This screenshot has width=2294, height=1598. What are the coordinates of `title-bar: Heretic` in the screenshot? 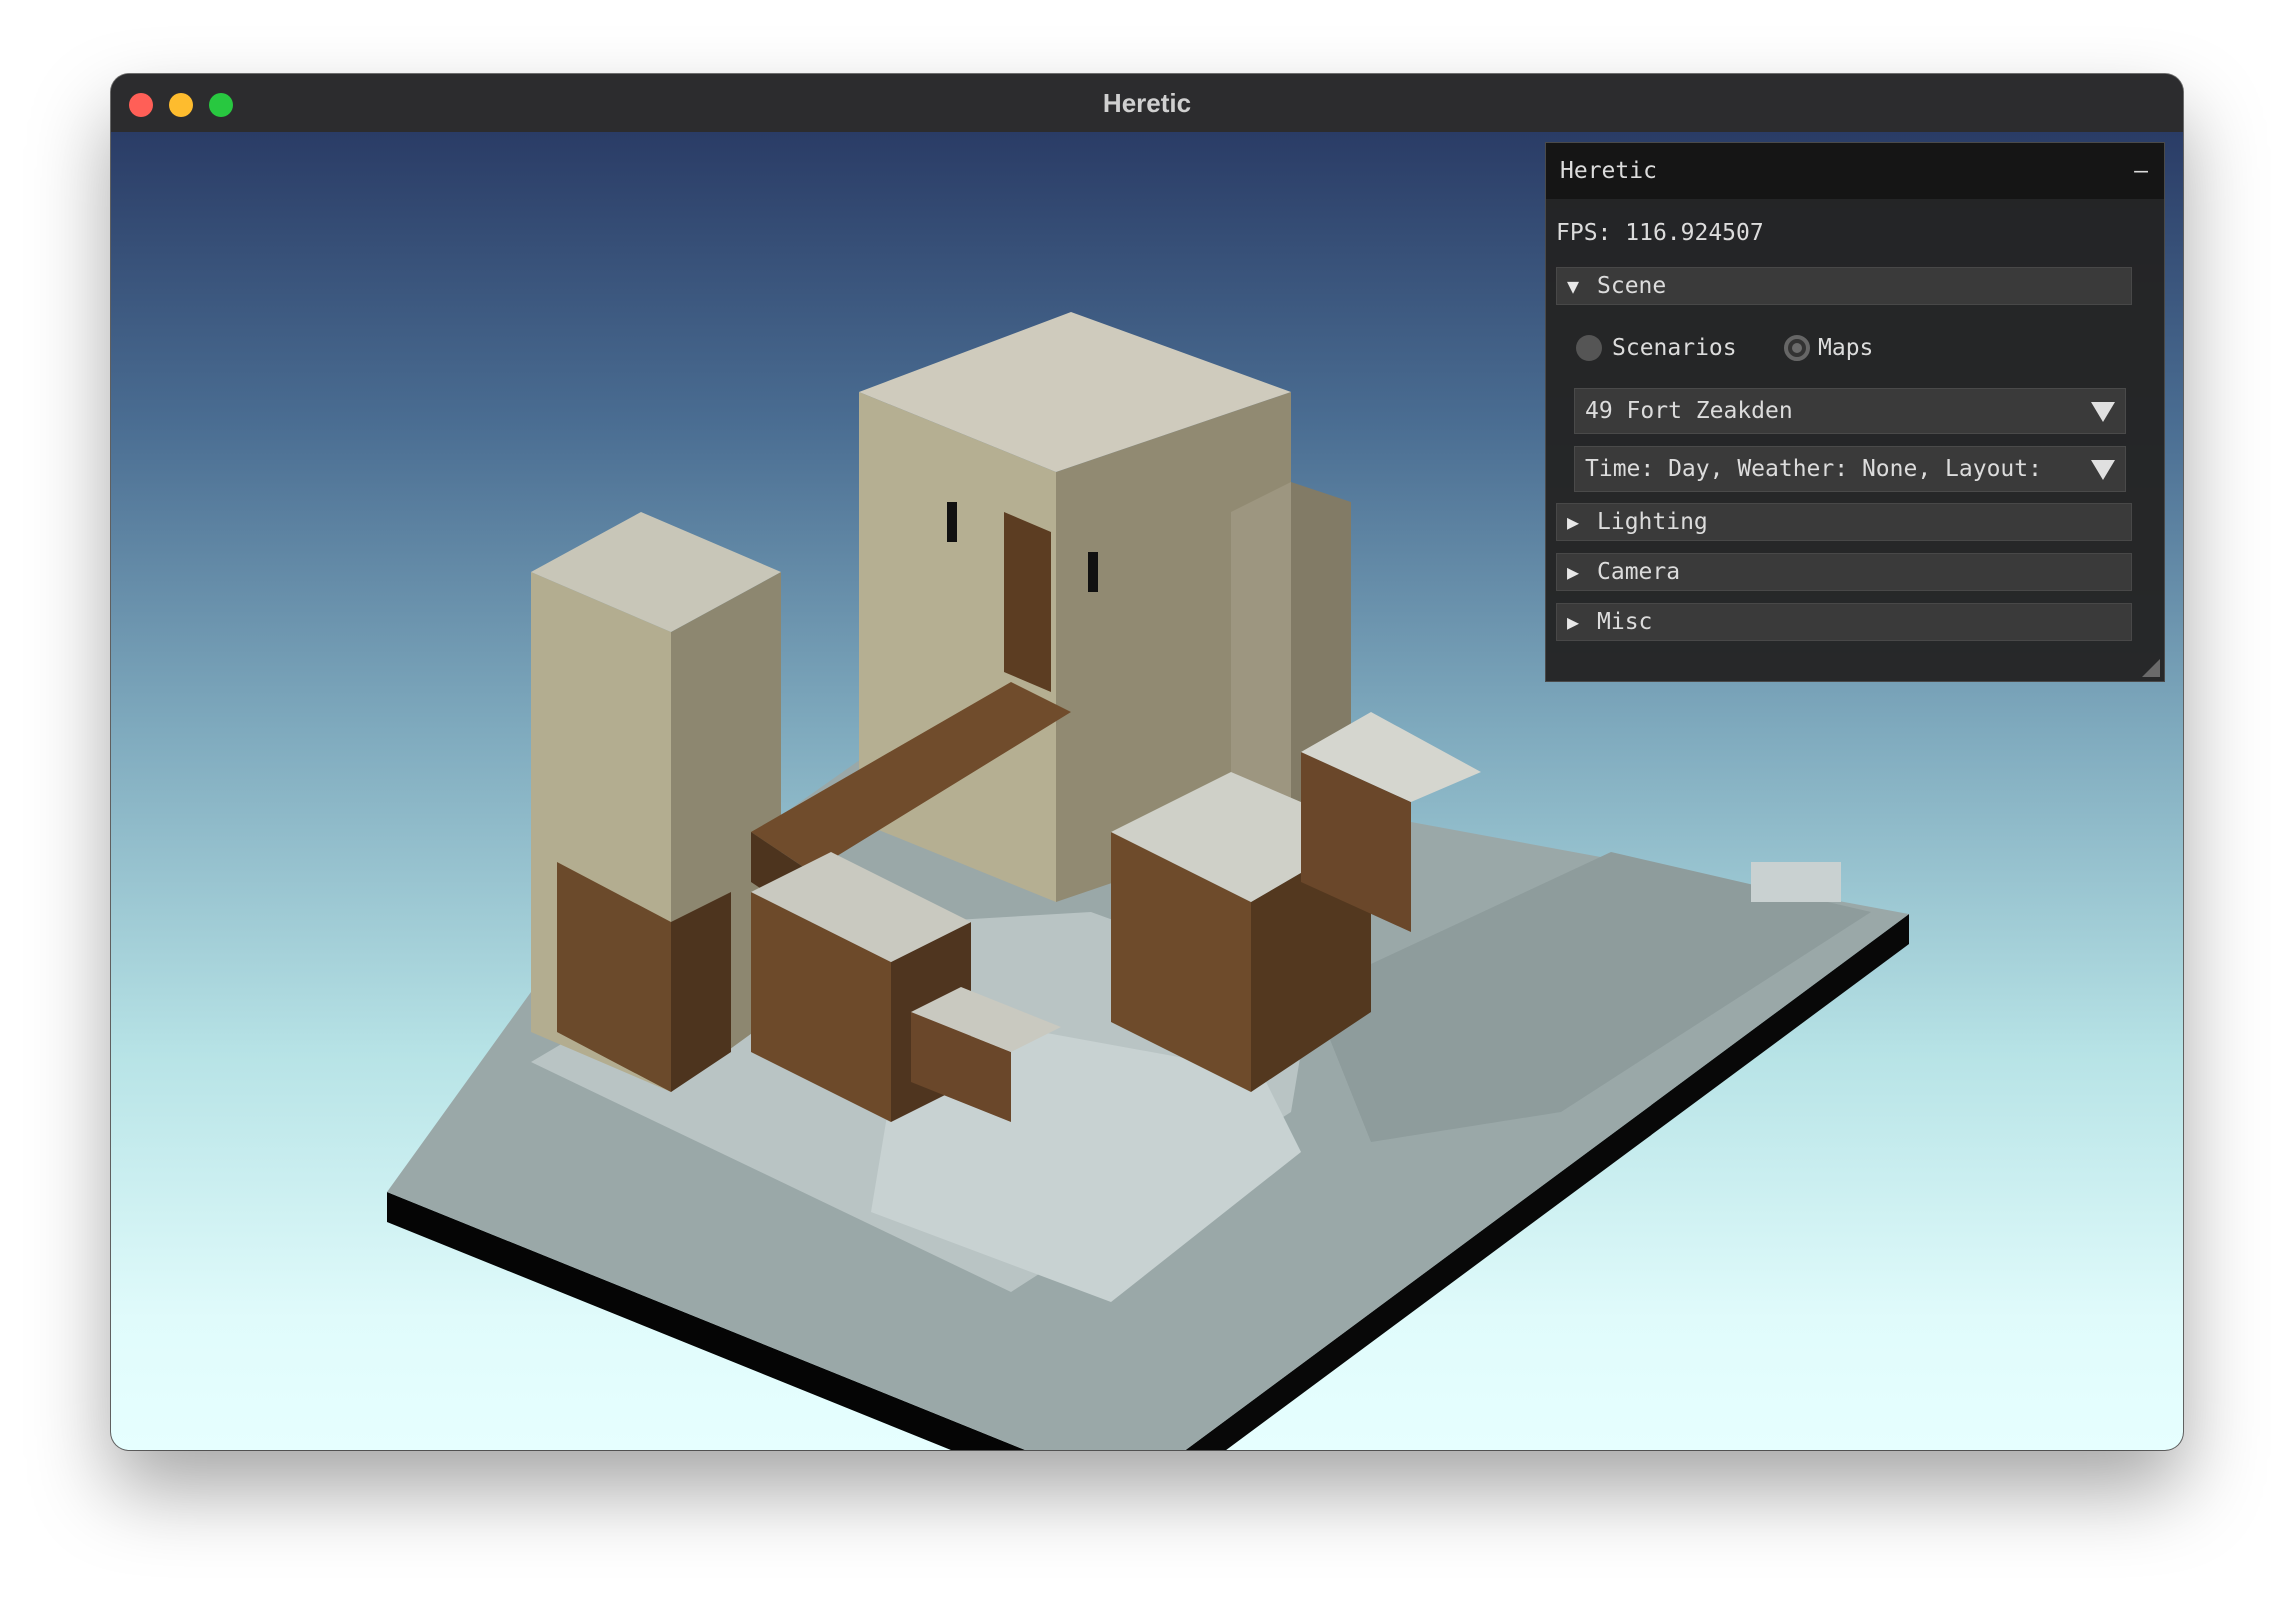 It's located at (1147, 103).